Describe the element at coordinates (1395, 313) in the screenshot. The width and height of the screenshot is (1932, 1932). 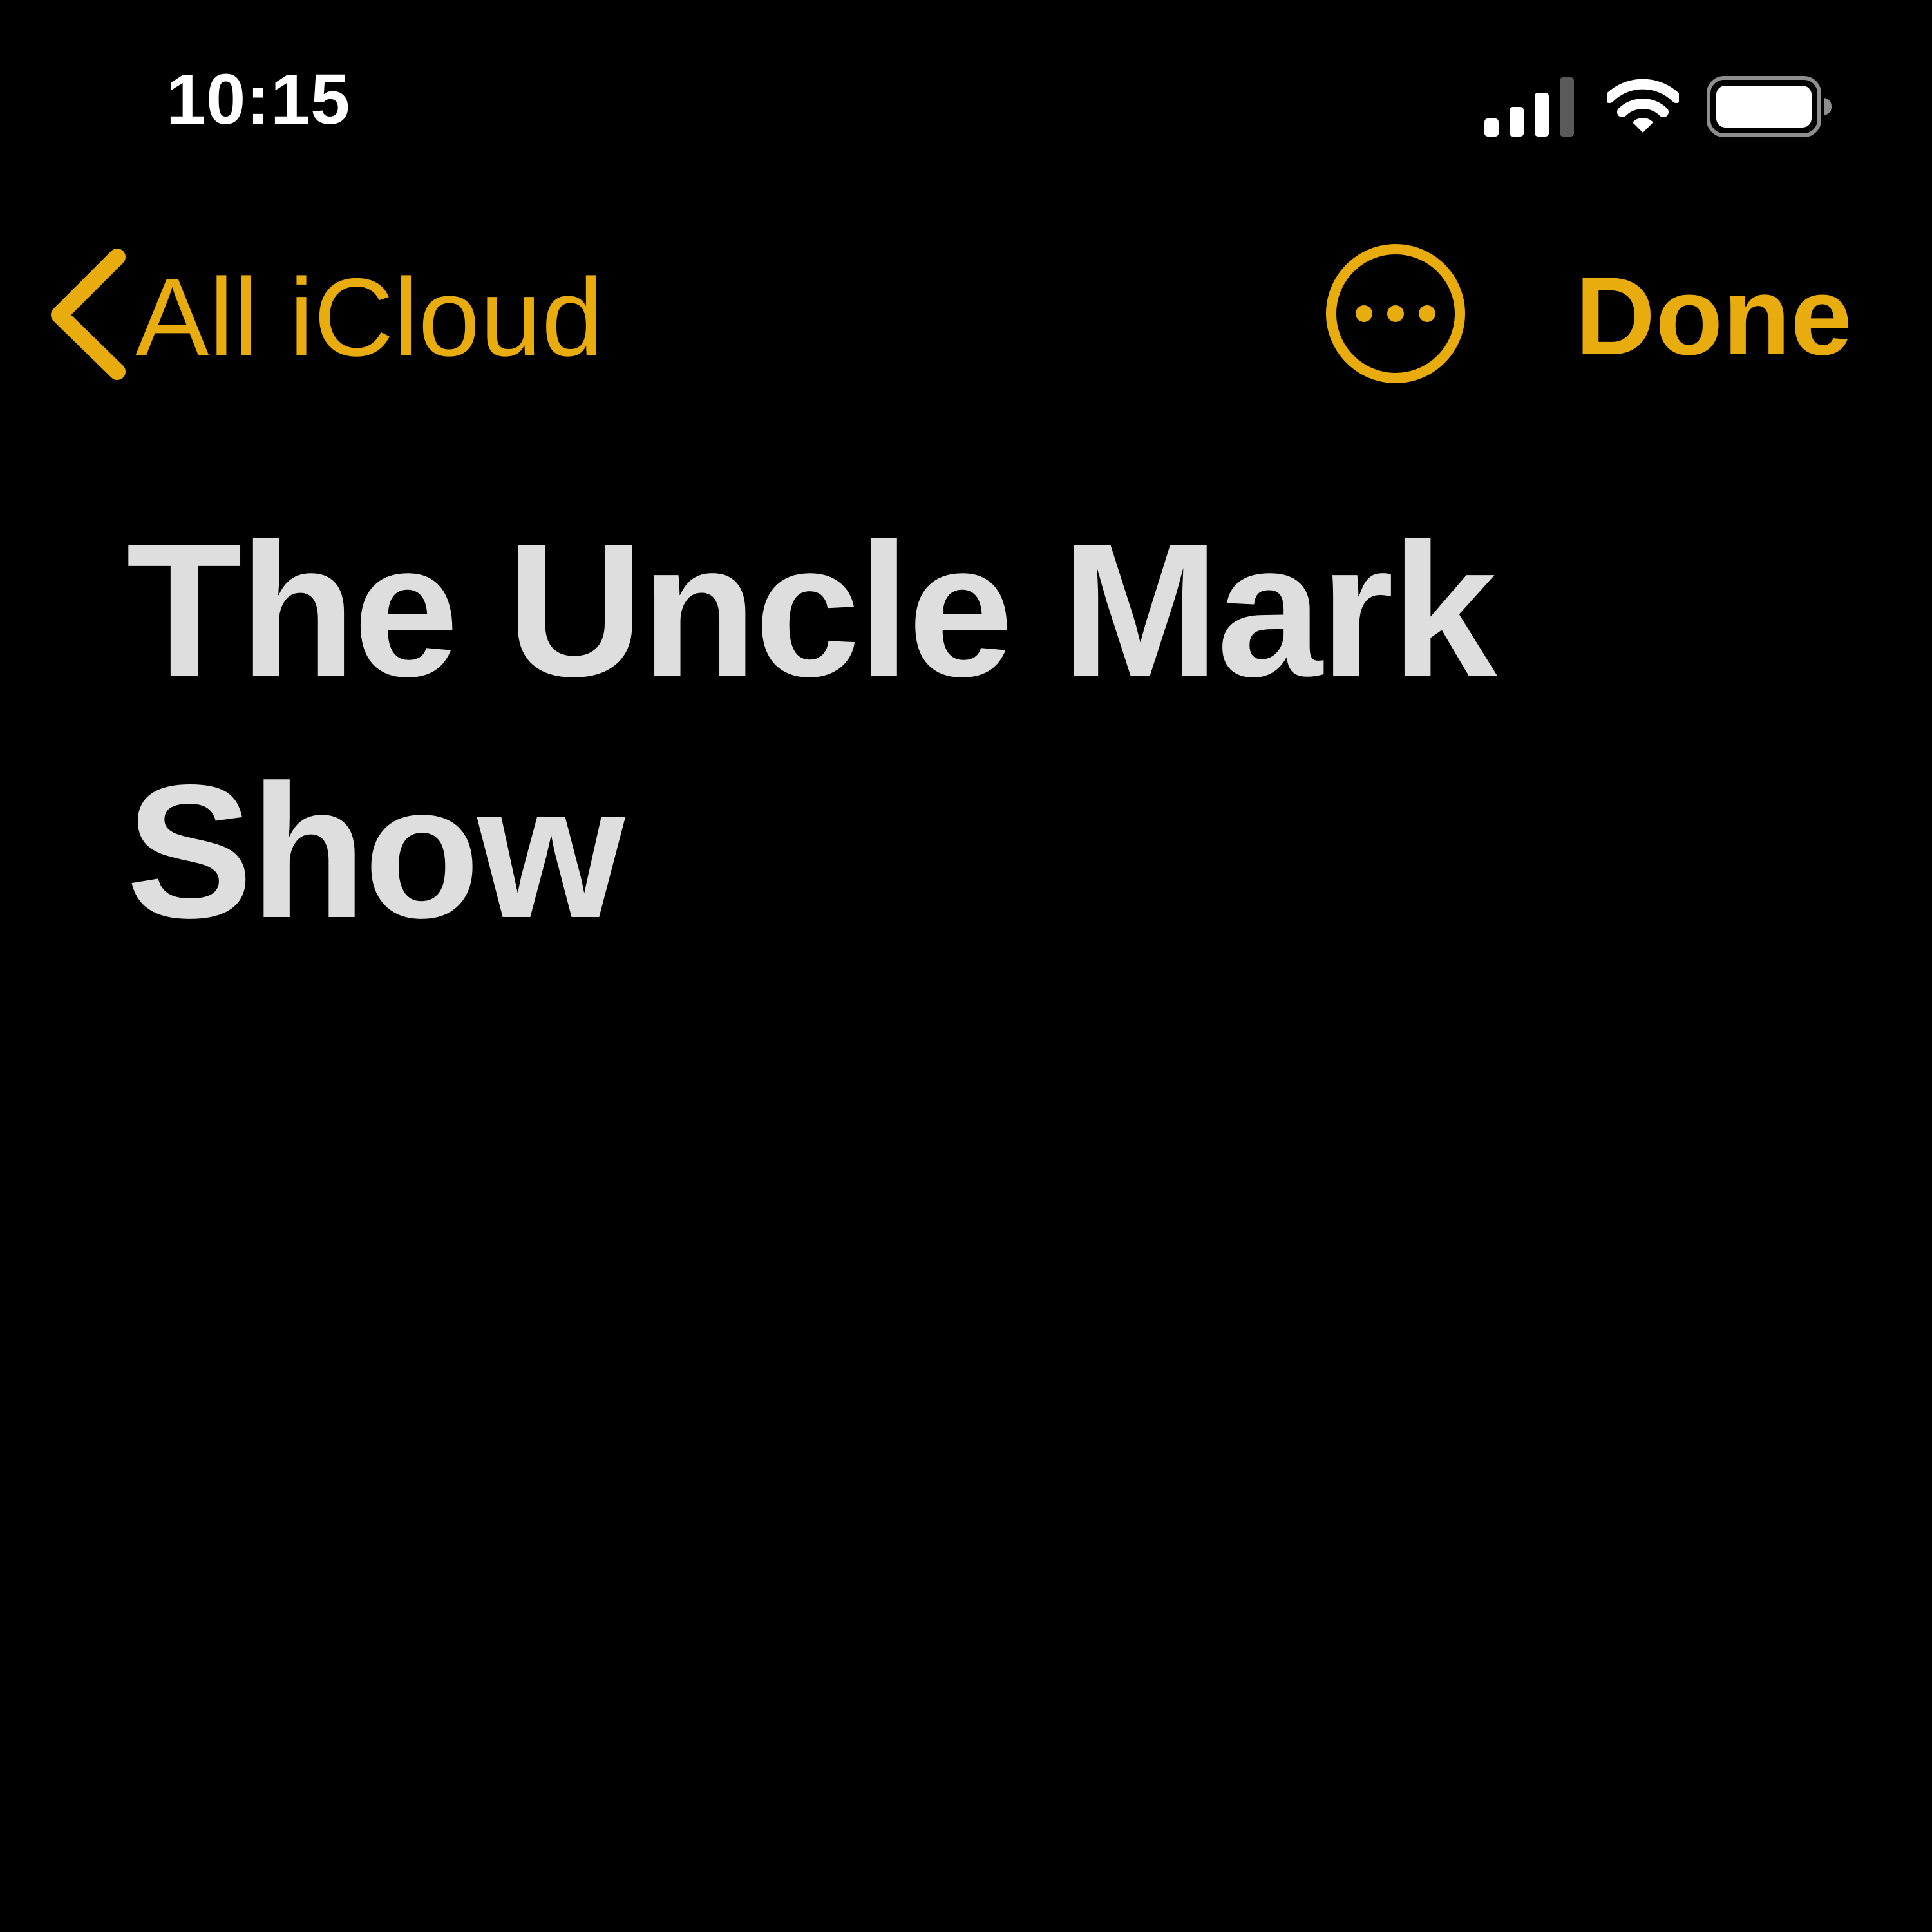
I see `ellipsis-circle-icon` at that location.